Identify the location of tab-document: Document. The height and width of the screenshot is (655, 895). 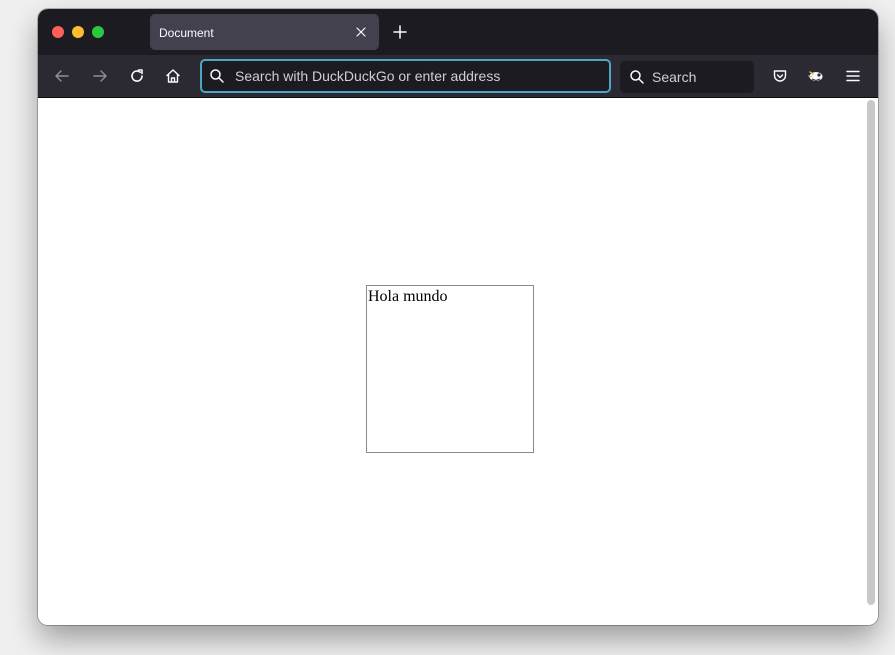
(264, 32).